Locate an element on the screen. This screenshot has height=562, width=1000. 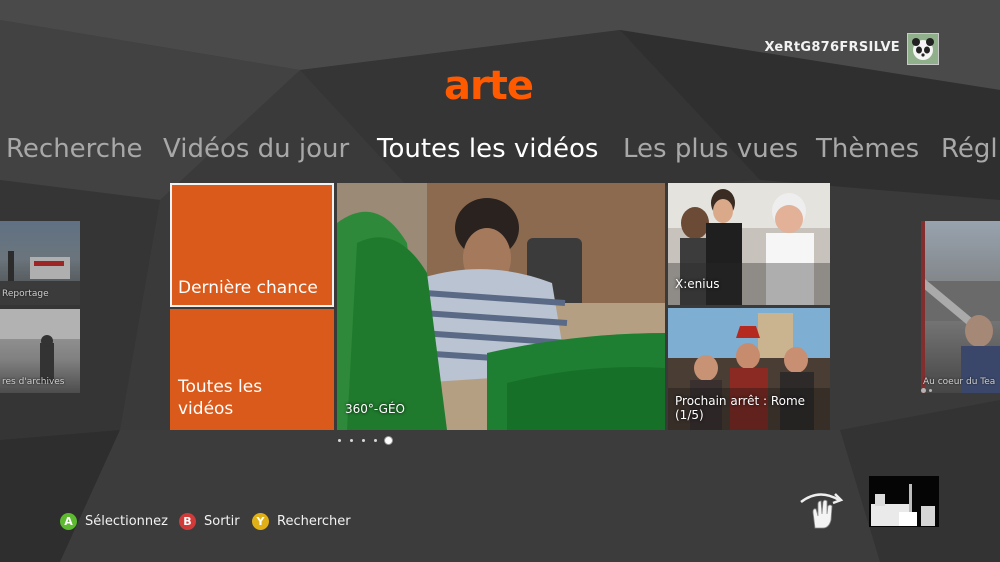
tab-videos-du-jour: Vidéos du jour is located at coordinates (256, 149).